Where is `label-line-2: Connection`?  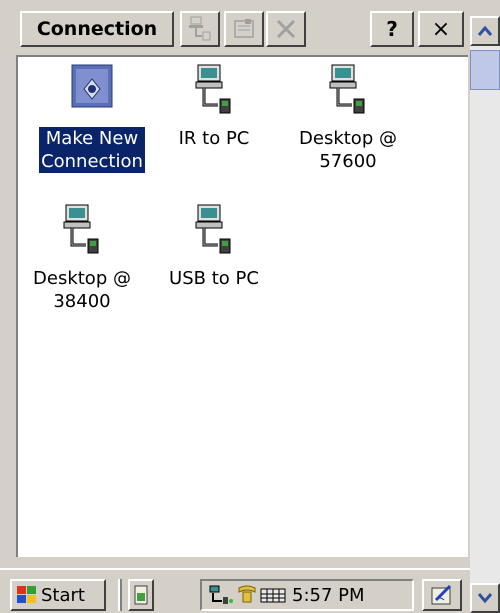 label-line-2: Connection is located at coordinates (92, 161).